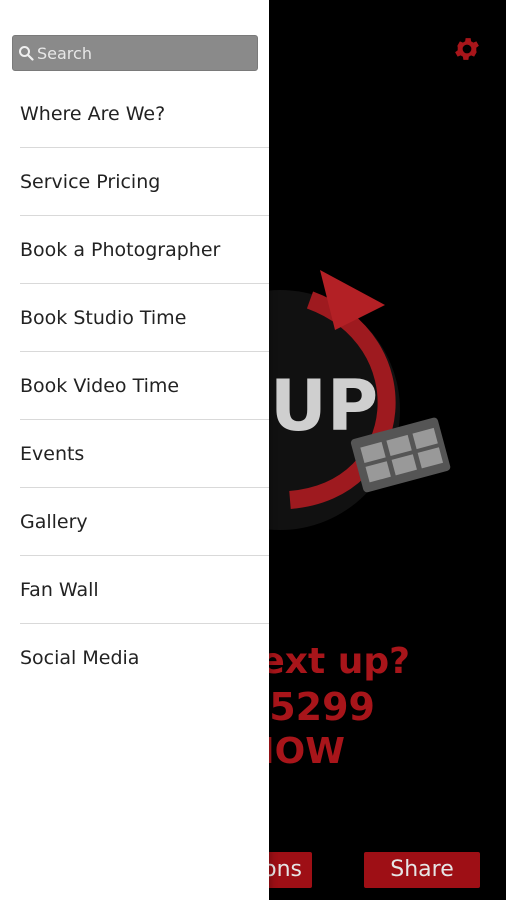 This screenshot has height=900, width=506. Describe the element at coordinates (144, 522) in the screenshot. I see `menu-item-gallery: Gallery` at that location.